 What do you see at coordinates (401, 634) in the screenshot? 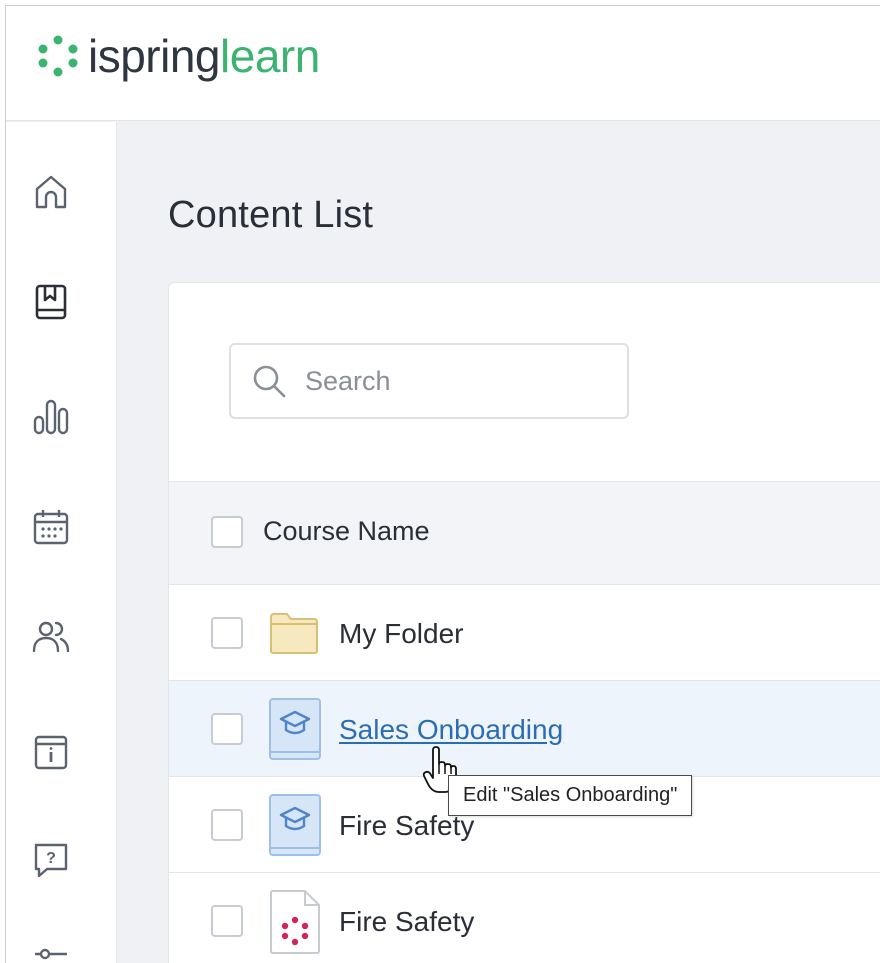
I see `row-label: My Folder` at bounding box center [401, 634].